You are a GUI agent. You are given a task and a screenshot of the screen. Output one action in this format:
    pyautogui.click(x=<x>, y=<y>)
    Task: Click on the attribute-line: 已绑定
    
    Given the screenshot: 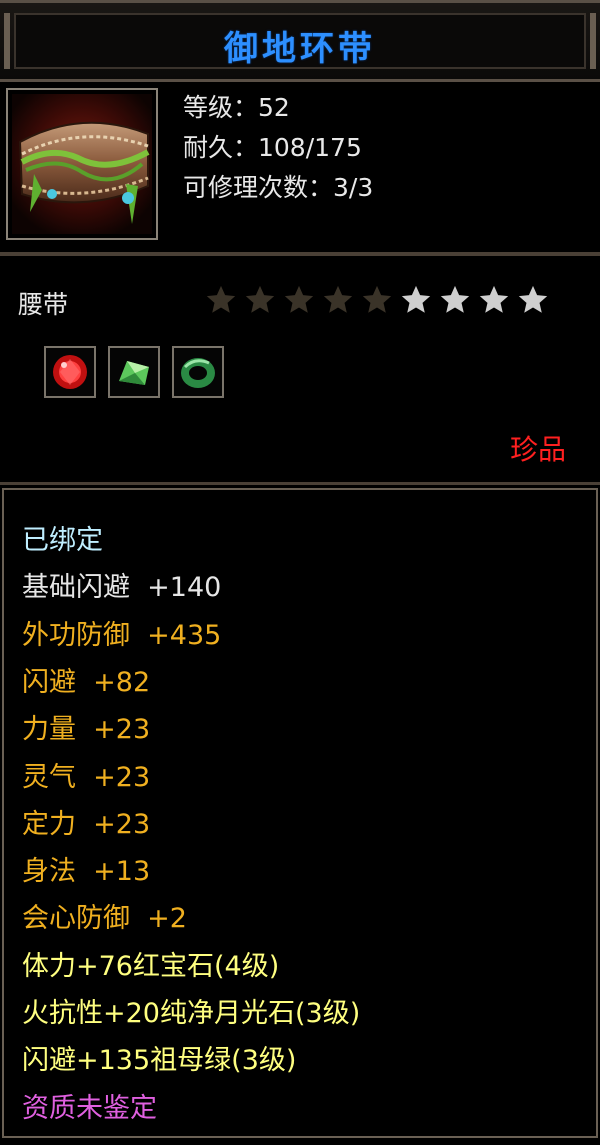 What is the action you would take?
    pyautogui.click(x=62, y=540)
    